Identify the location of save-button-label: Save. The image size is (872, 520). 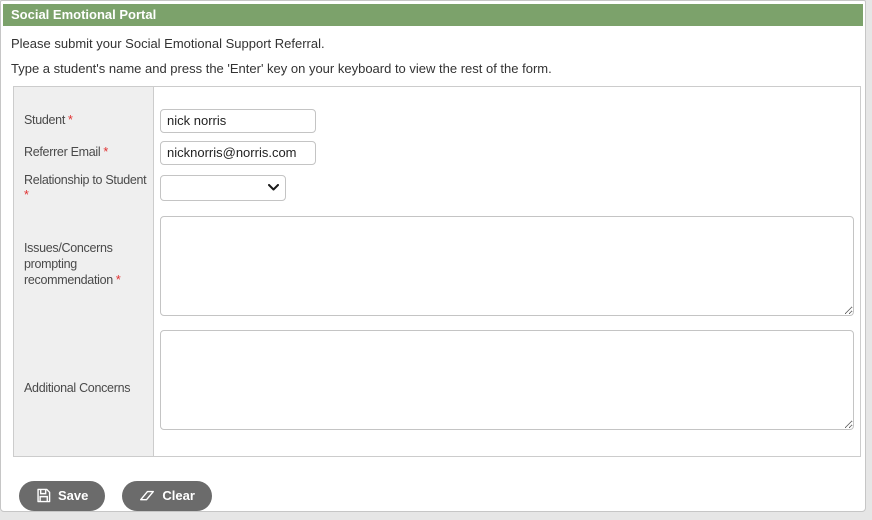
(73, 496).